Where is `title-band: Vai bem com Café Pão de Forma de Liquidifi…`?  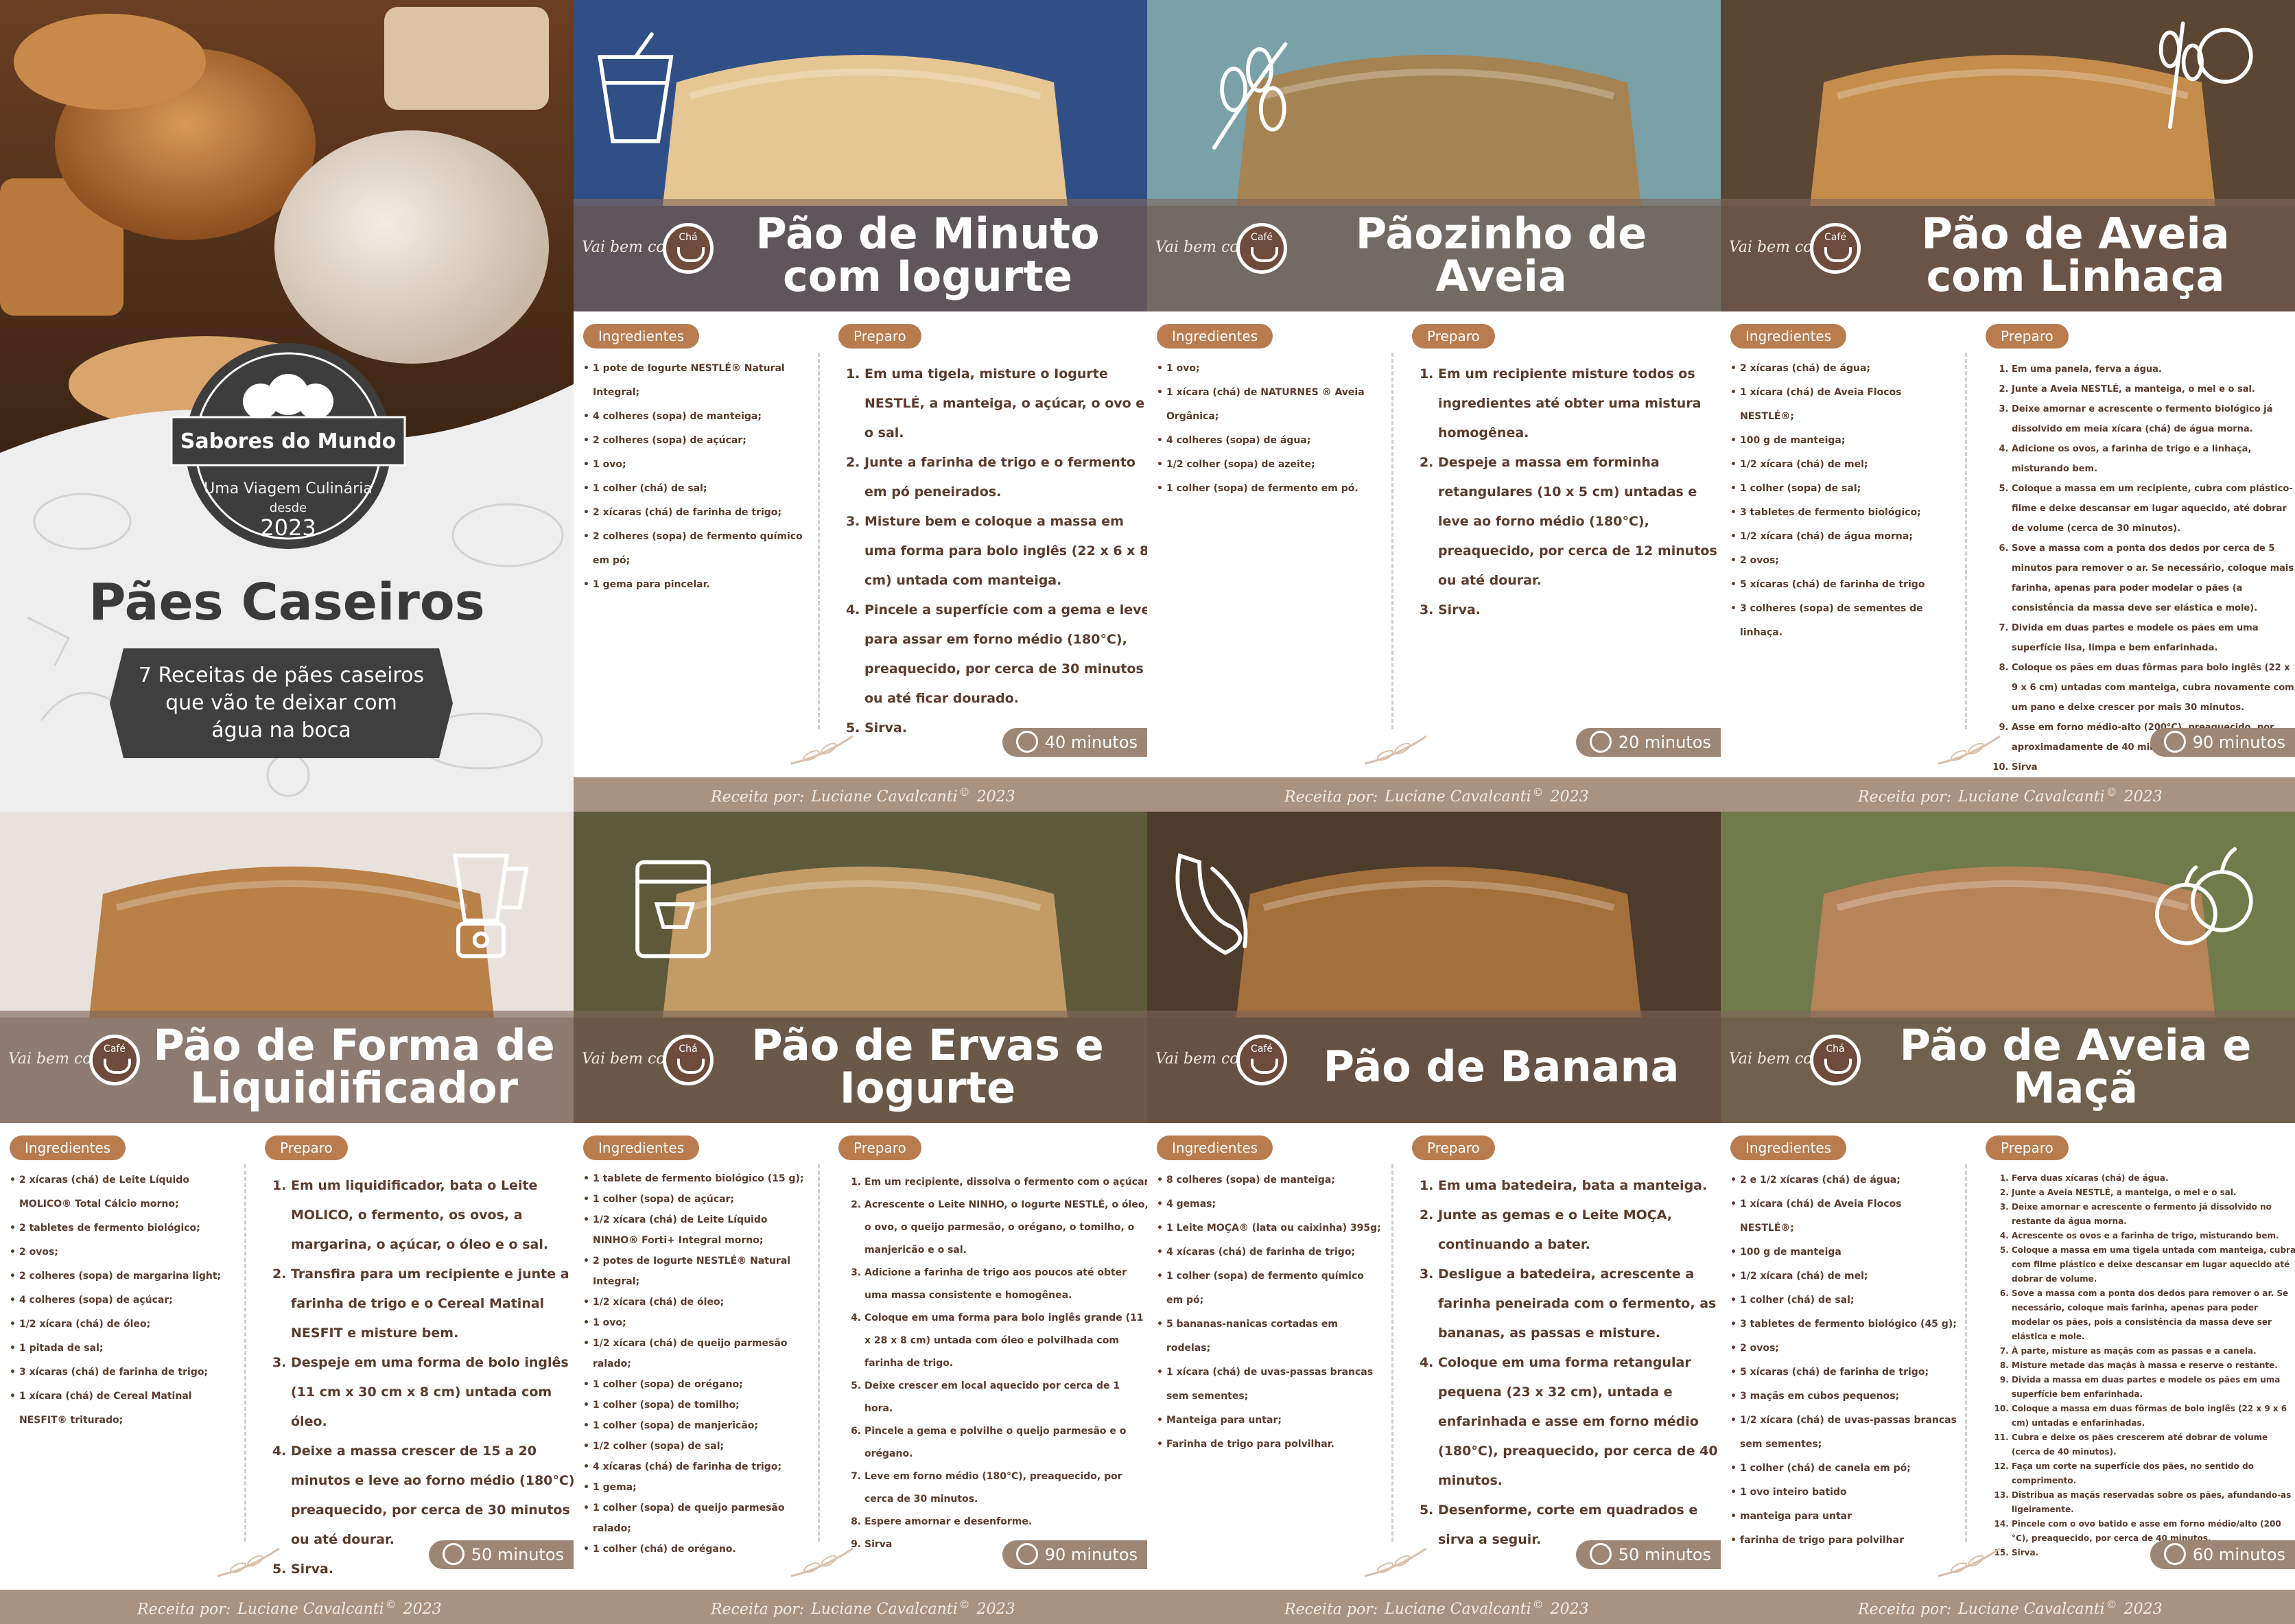 title-band: Vai bem com Café Pão de Forma de Liquidifi… is located at coordinates (287, 1067).